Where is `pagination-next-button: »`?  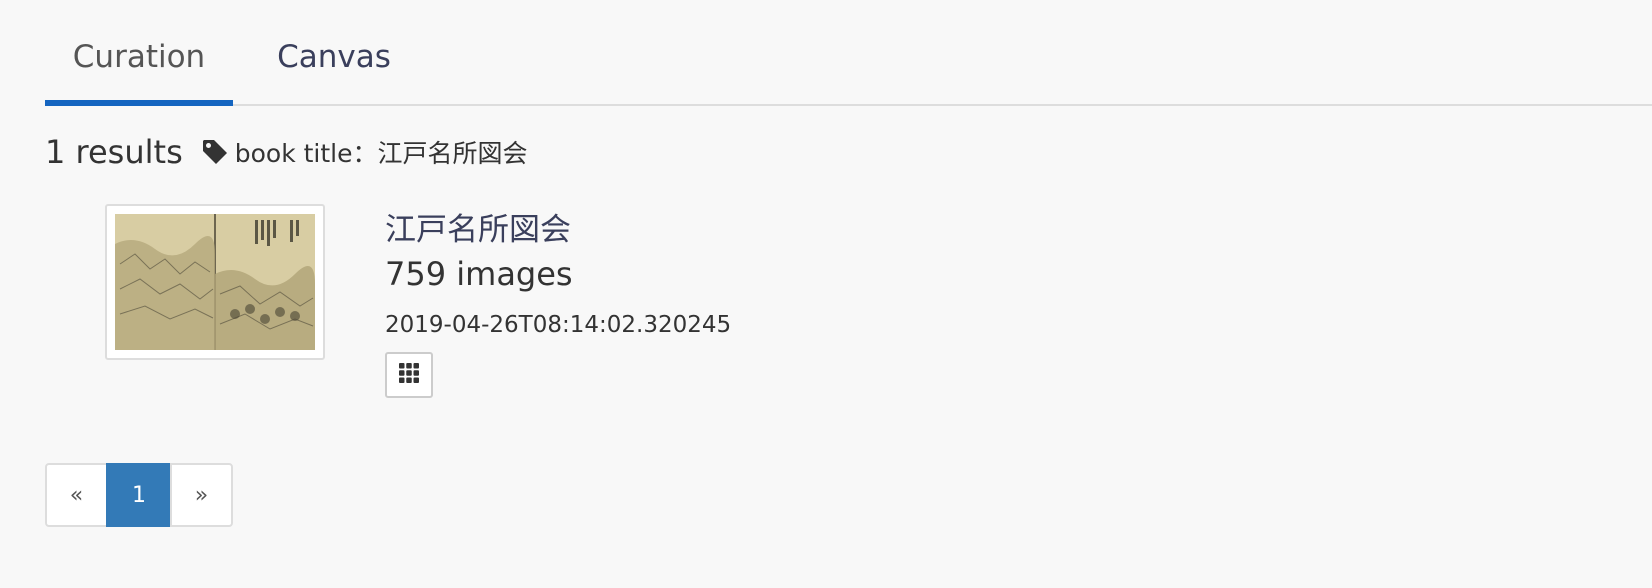
pagination-next-button: » is located at coordinates (201, 495).